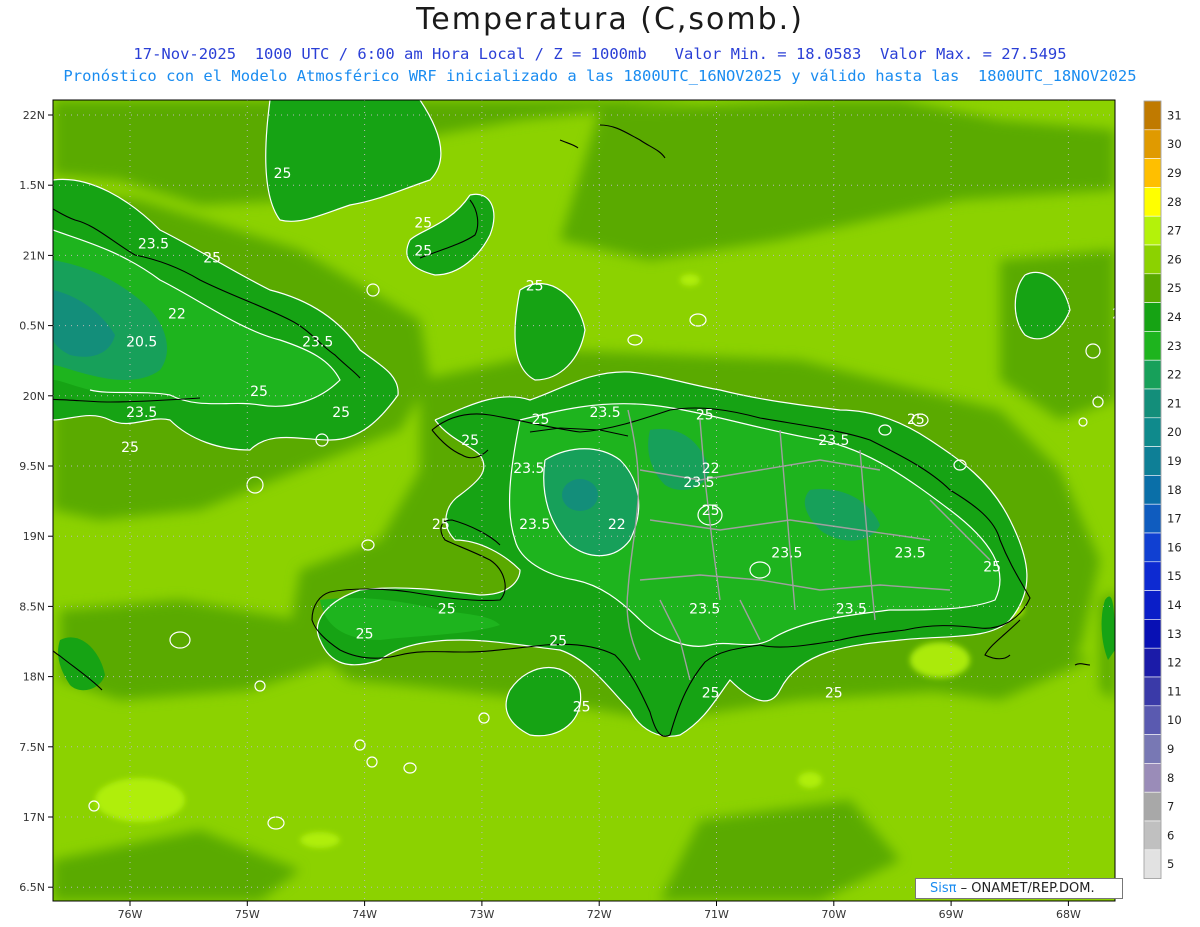 The width and height of the screenshot is (1200, 927). I want to click on colorbar-level-label: 28, so click(1174, 202).